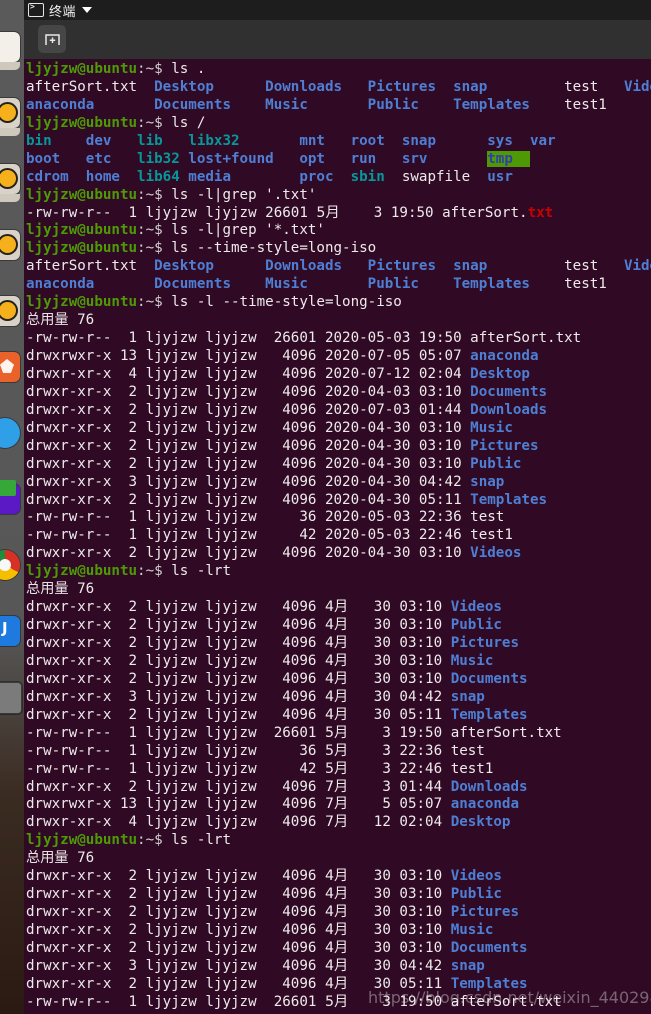 The image size is (651, 1014). I want to click on chevron-down-icon, so click(87, 10).